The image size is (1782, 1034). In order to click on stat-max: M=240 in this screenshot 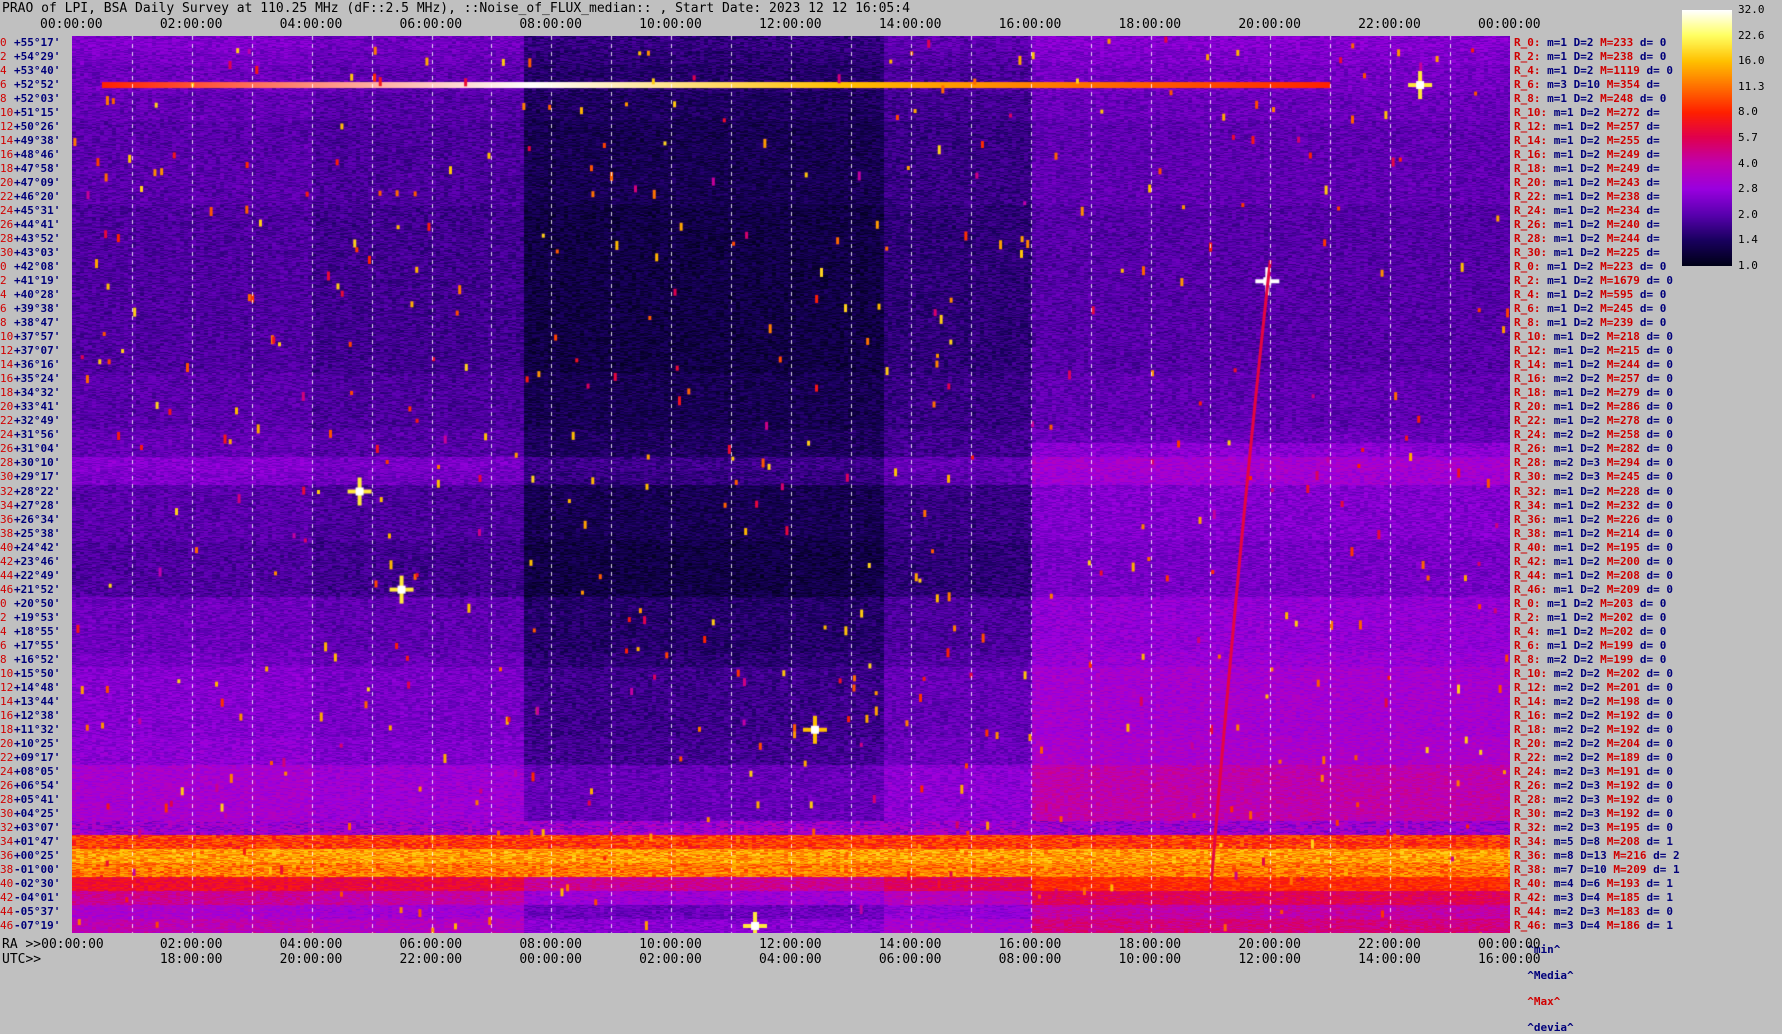, I will do `click(1620, 225)`.